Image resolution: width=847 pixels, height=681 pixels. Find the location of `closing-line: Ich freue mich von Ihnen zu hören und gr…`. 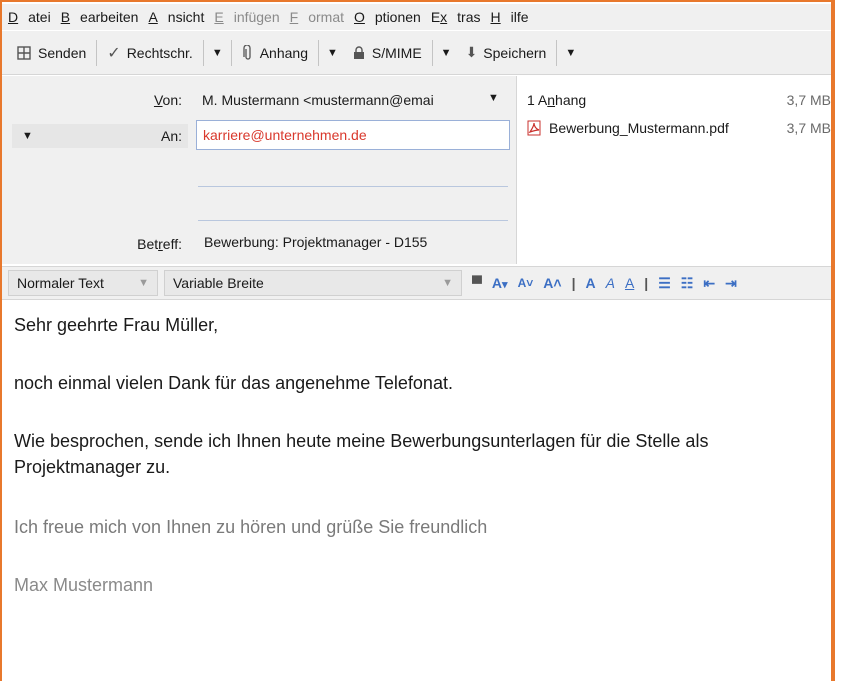

closing-line: Ich freue mich von Ihnen zu hören und gr… is located at coordinates (251, 527).